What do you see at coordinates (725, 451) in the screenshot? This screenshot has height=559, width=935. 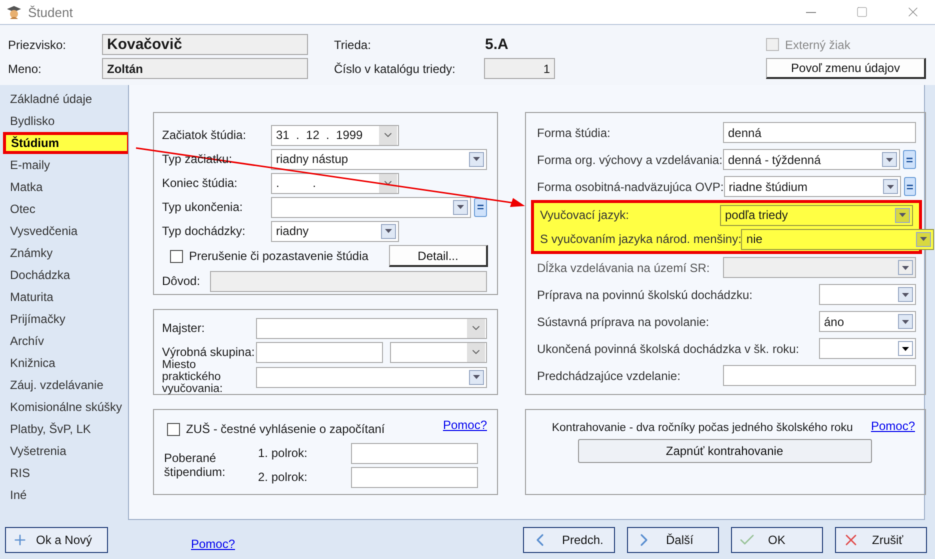 I see `enable-contracting-button: Zapnúť kontrahovanie` at bounding box center [725, 451].